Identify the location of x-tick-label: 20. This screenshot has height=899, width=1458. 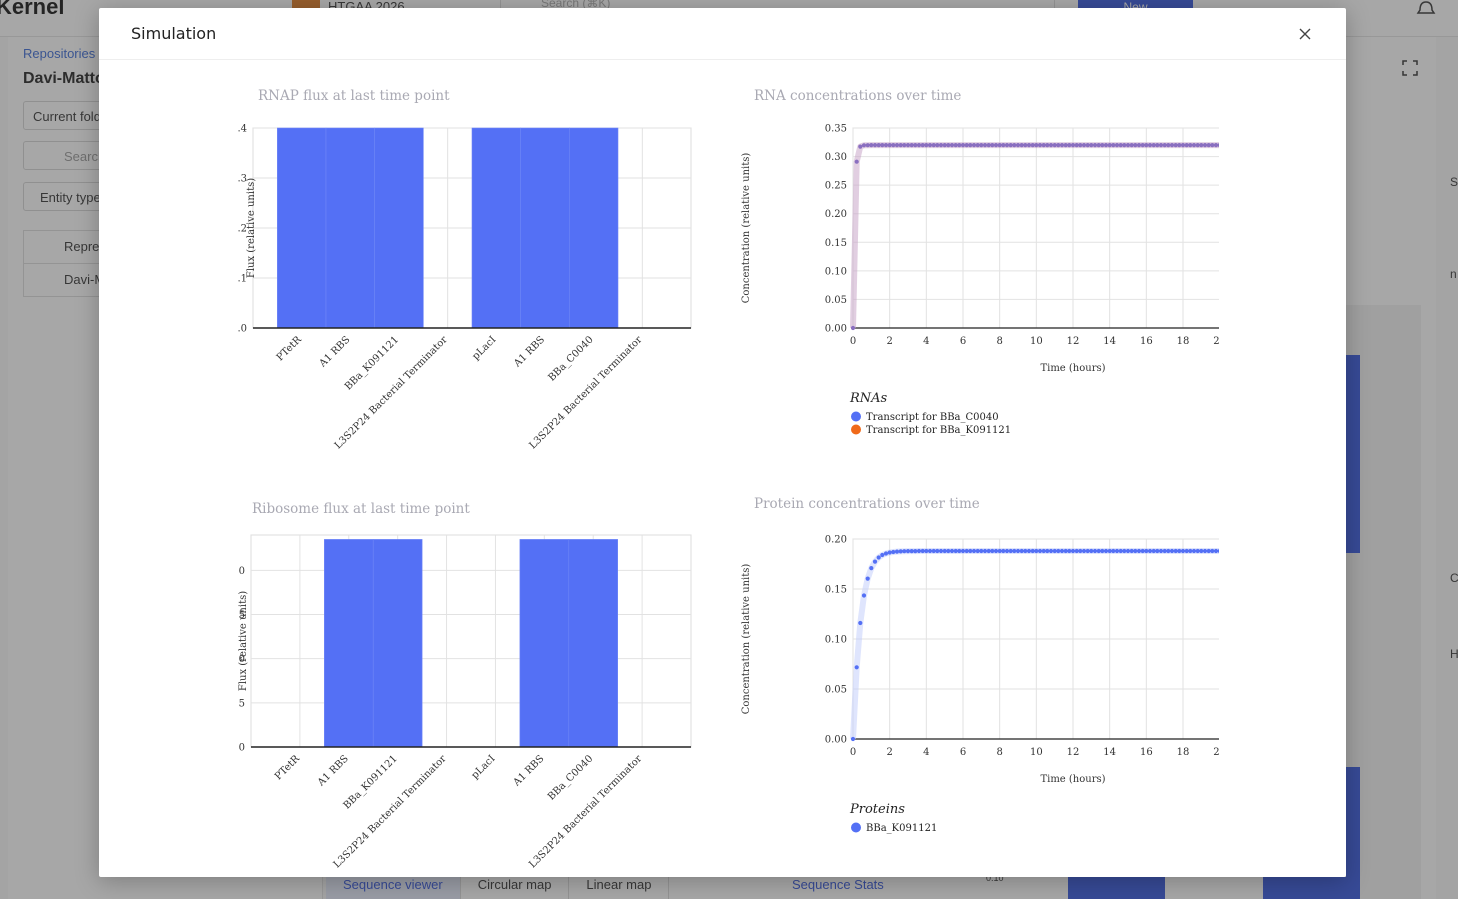
(1216, 752).